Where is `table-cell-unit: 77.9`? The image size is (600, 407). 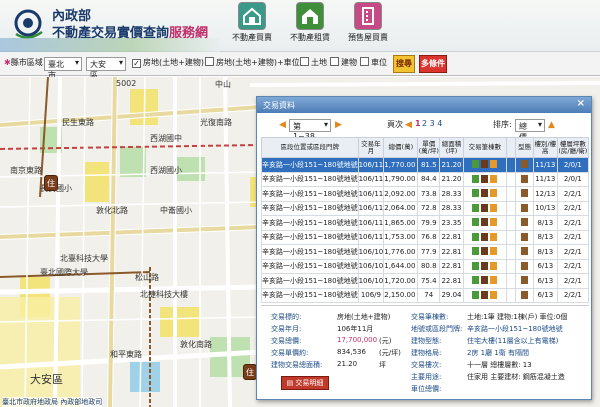 table-cell-unit: 77.9 is located at coordinates (429, 252).